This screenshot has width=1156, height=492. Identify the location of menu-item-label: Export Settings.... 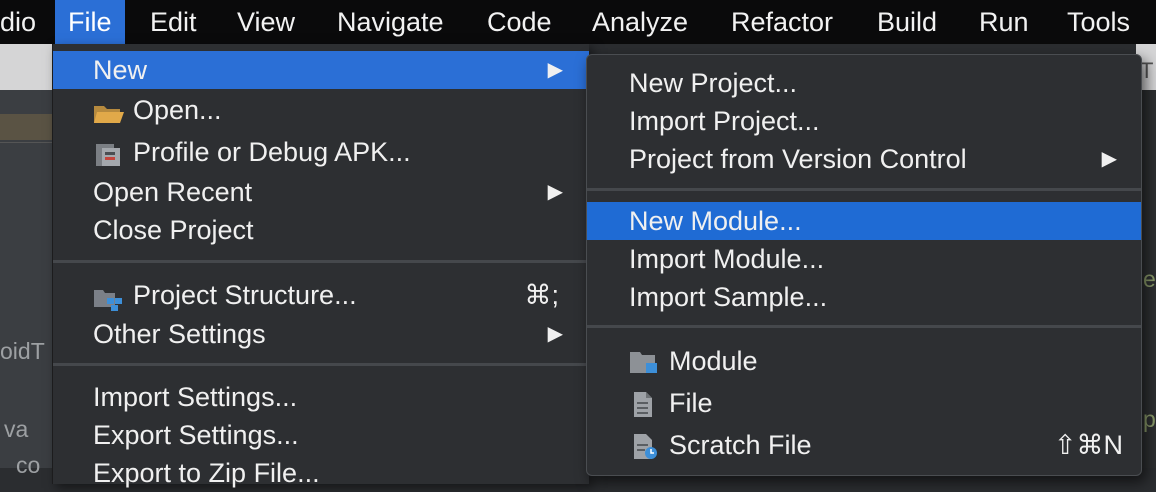
(196, 435).